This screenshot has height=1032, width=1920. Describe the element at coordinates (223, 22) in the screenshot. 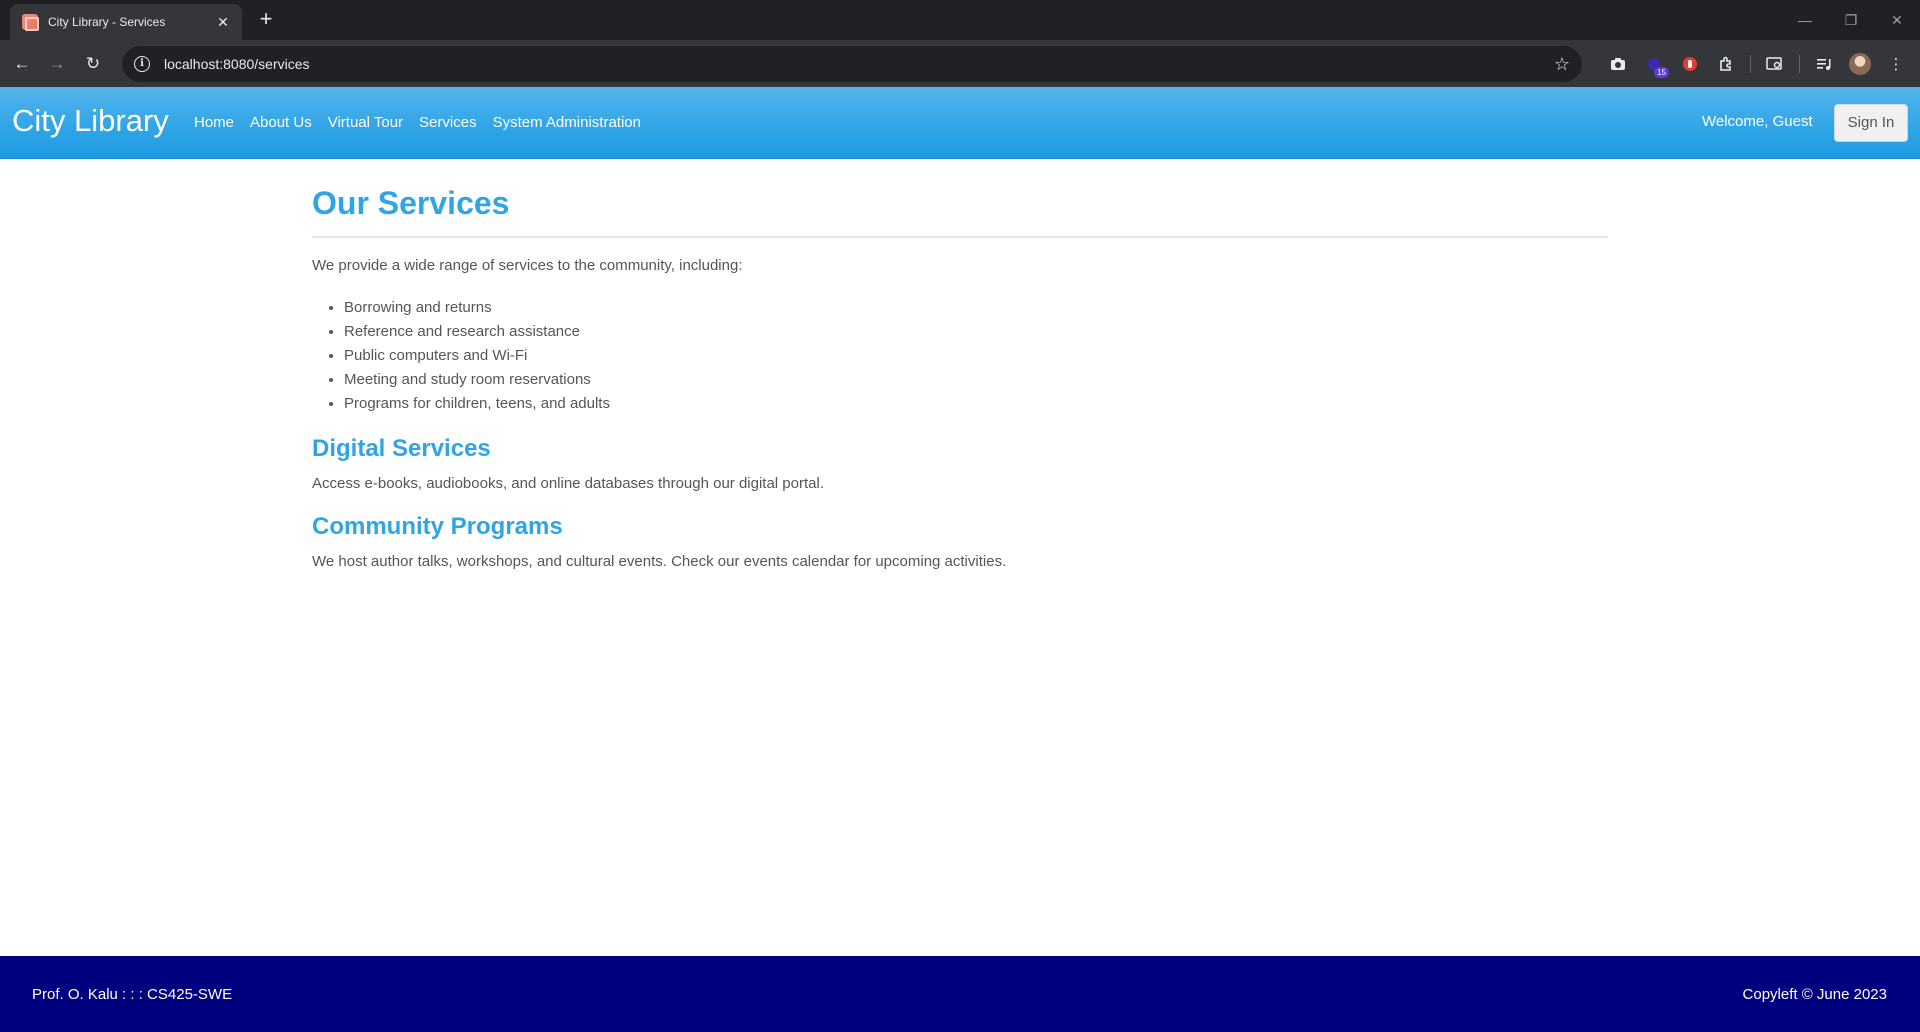

I see `tab-close-icon: ✕` at that location.